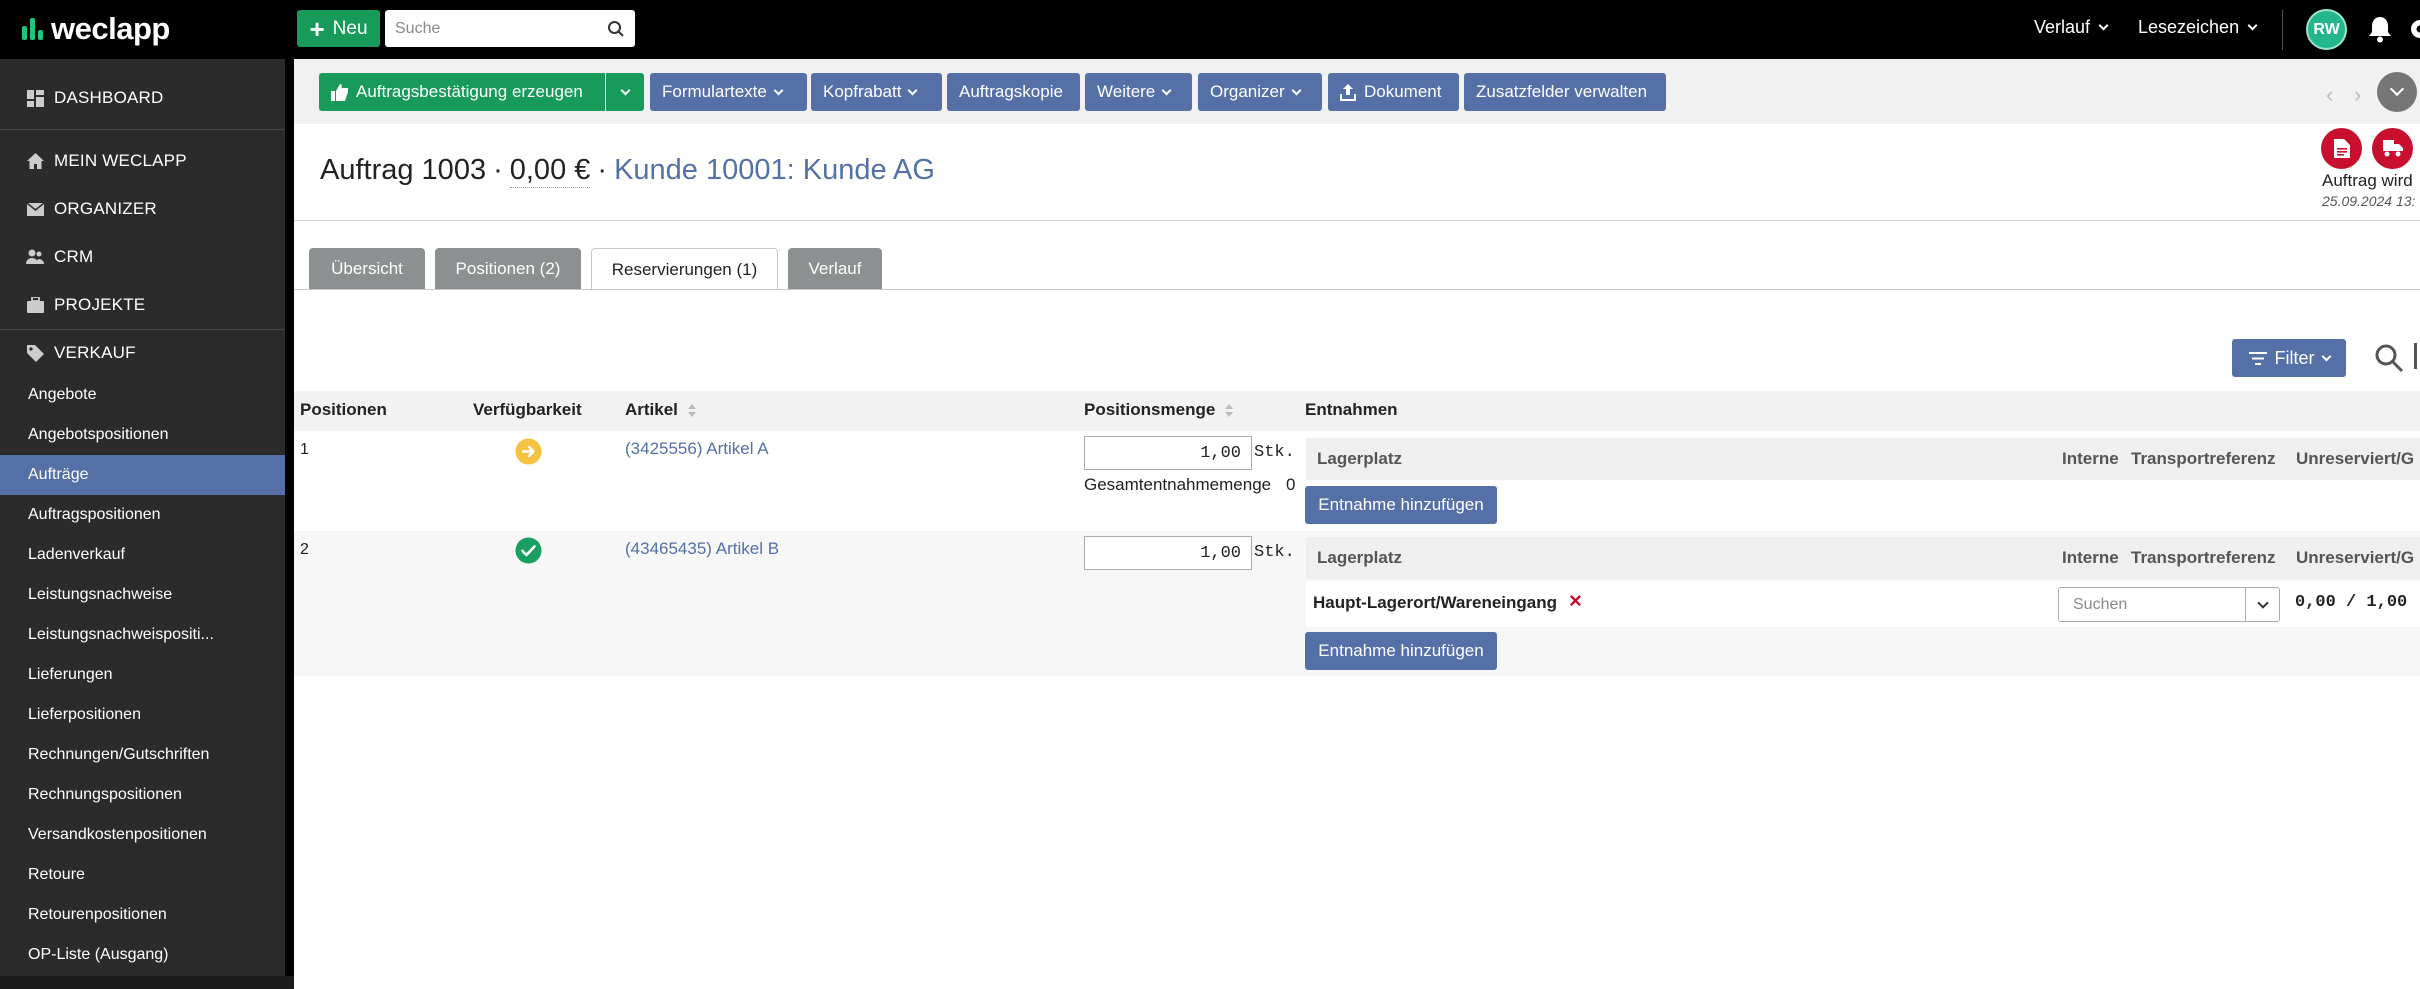 The width and height of the screenshot is (2420, 989). I want to click on sidebar-item-crm: CRM, so click(142, 257).